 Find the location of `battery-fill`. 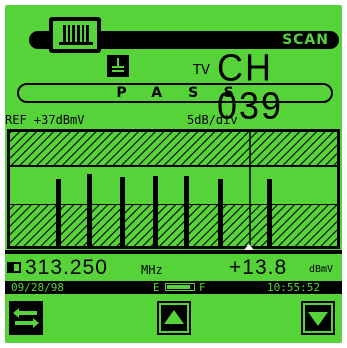

battery-fill is located at coordinates (178, 287).